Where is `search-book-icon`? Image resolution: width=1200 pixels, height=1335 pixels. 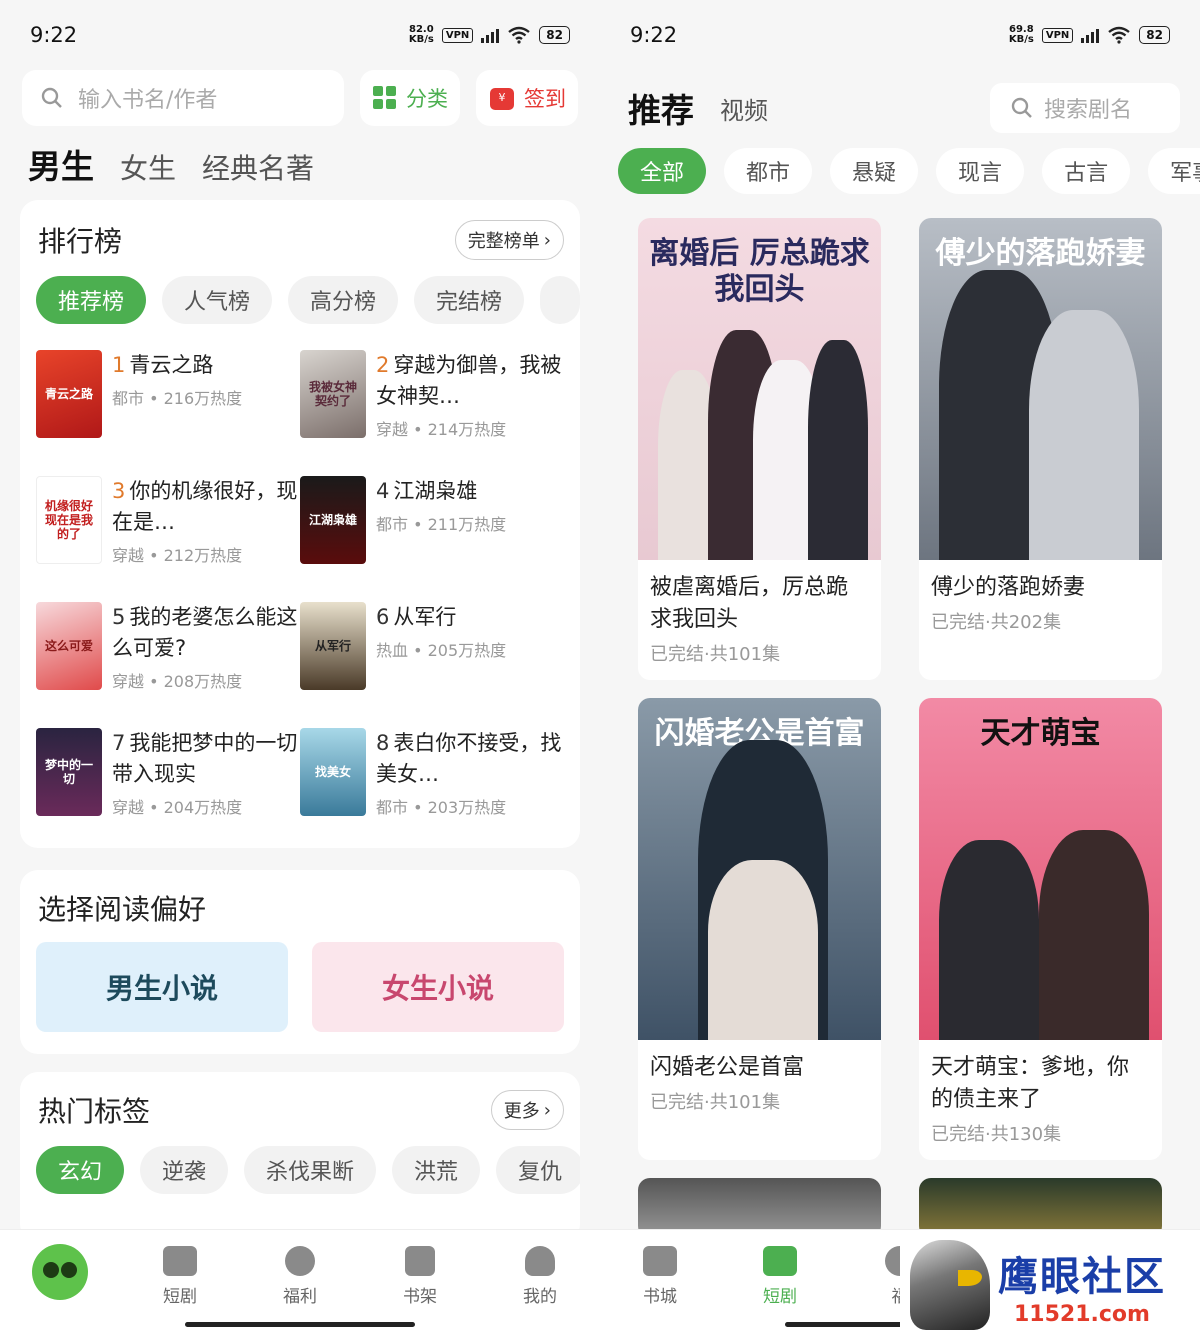 search-book-icon is located at coordinates (660, 1261).